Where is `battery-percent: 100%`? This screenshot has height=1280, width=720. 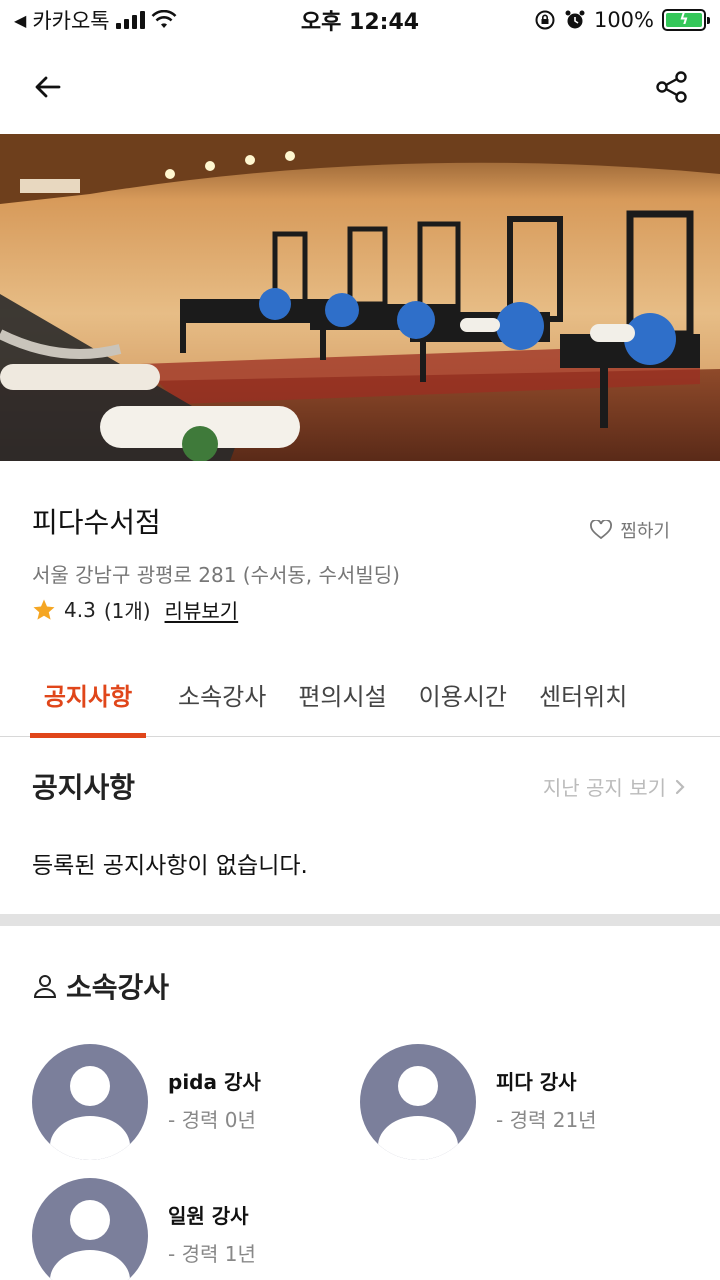
battery-percent: 100% is located at coordinates (623, 20).